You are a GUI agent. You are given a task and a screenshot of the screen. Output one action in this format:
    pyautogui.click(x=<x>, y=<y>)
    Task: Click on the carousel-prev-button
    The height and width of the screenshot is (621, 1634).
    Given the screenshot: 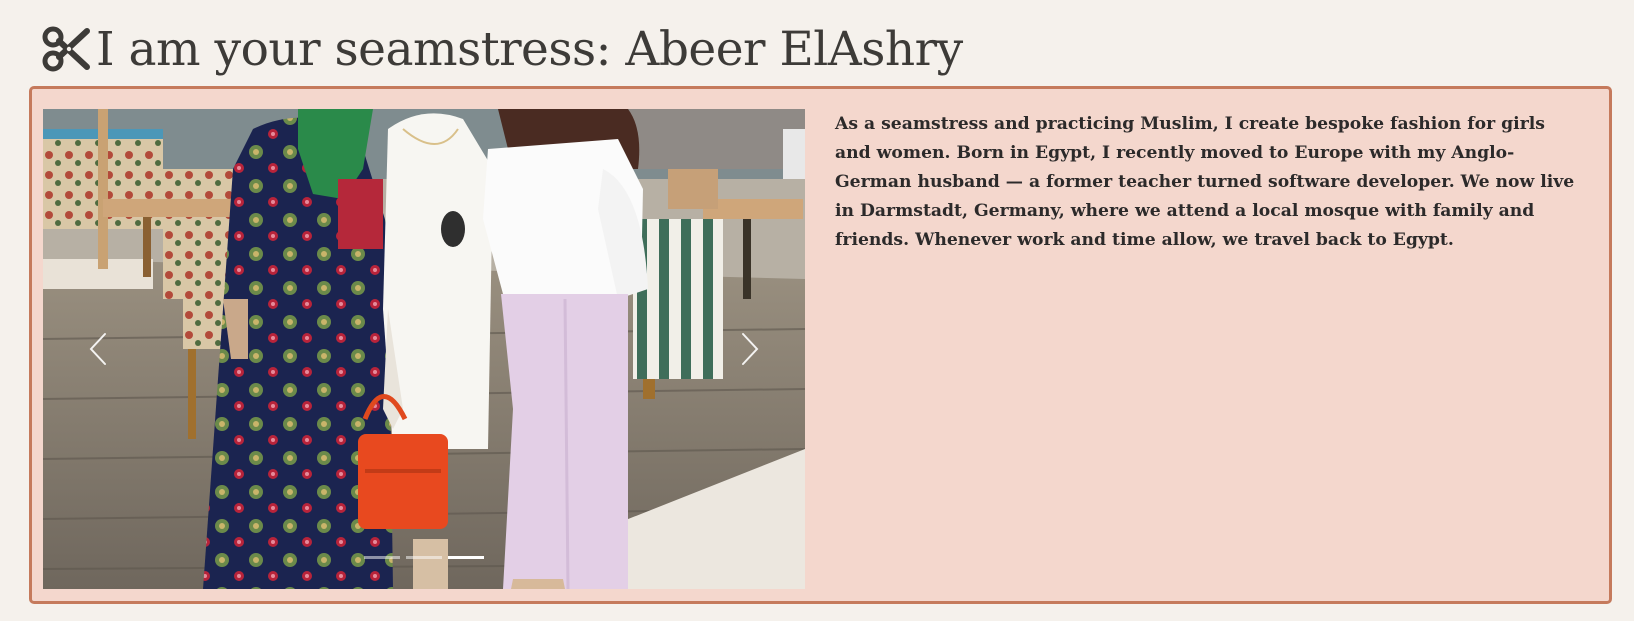 What is the action you would take?
    pyautogui.click(x=98, y=349)
    